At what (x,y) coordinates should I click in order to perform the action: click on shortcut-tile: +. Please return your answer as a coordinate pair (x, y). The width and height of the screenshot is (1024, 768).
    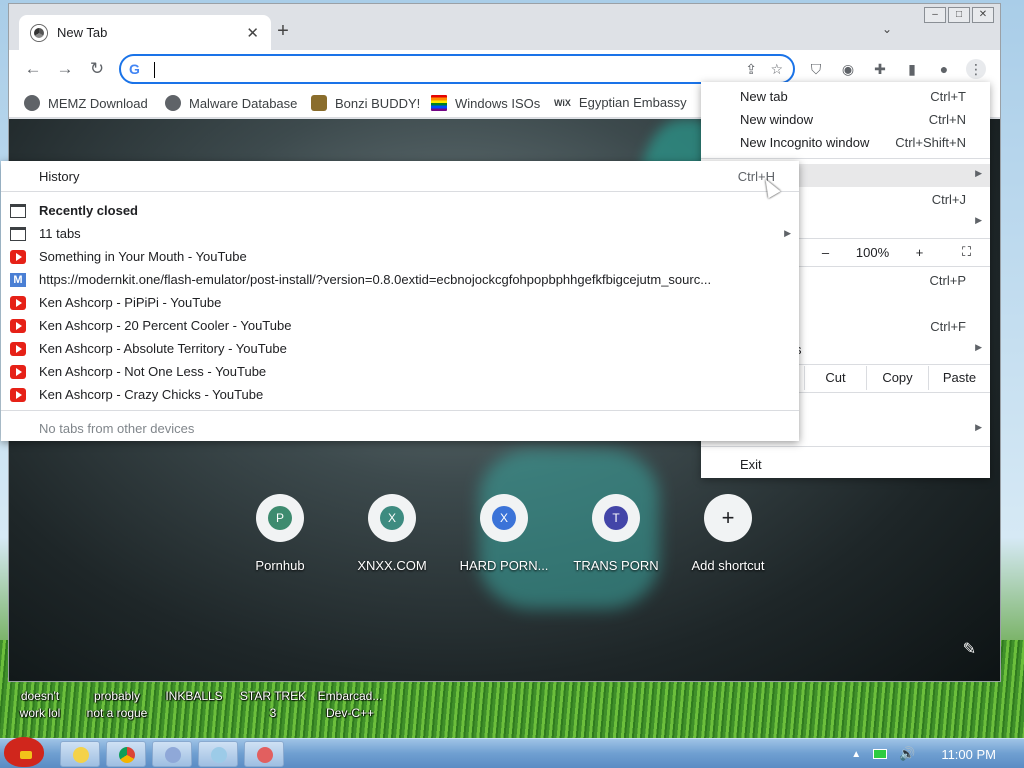
    Looking at the image, I should click on (728, 518).